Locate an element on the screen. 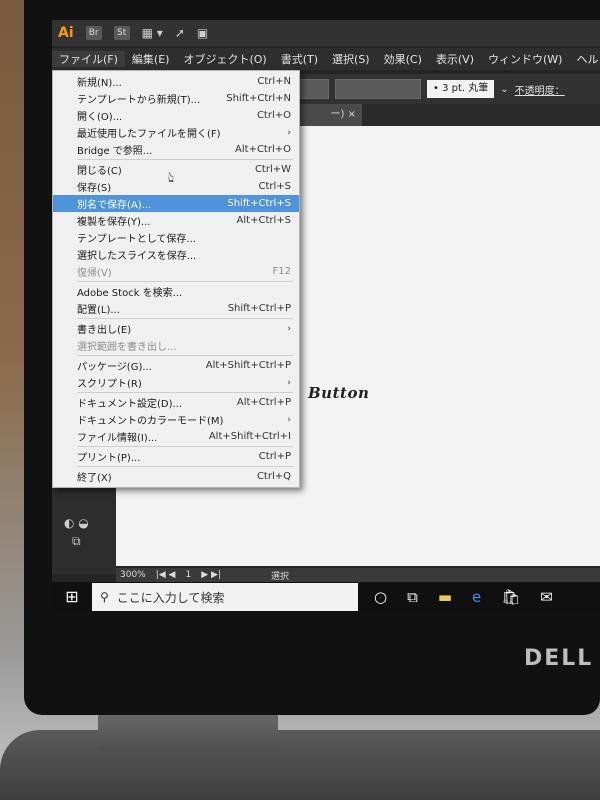 The height and width of the screenshot is (800, 600). zoom-level: 300% is located at coordinates (133, 575).